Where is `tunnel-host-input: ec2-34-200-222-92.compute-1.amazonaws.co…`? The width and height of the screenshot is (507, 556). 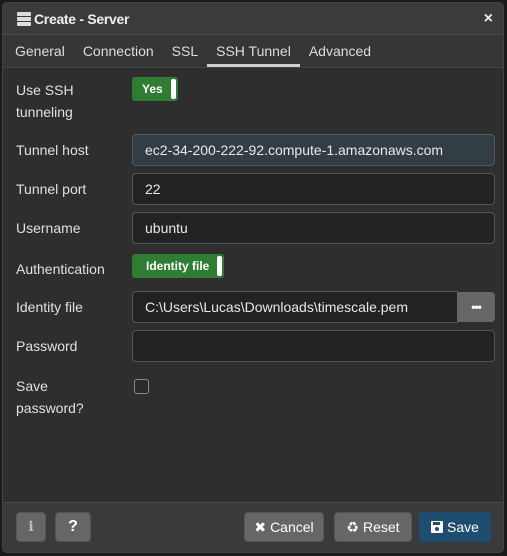 tunnel-host-input: ec2-34-200-222-92.compute-1.amazonaws.co… is located at coordinates (313, 150).